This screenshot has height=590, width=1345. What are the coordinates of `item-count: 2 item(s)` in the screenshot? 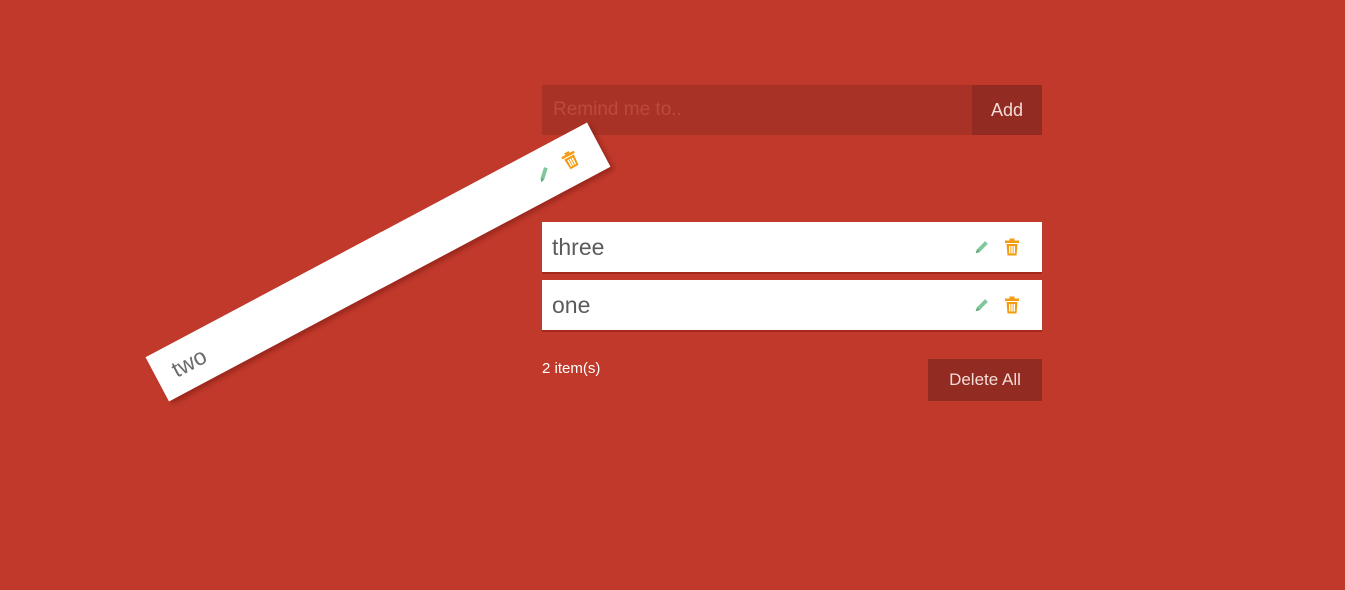 It's located at (571, 368).